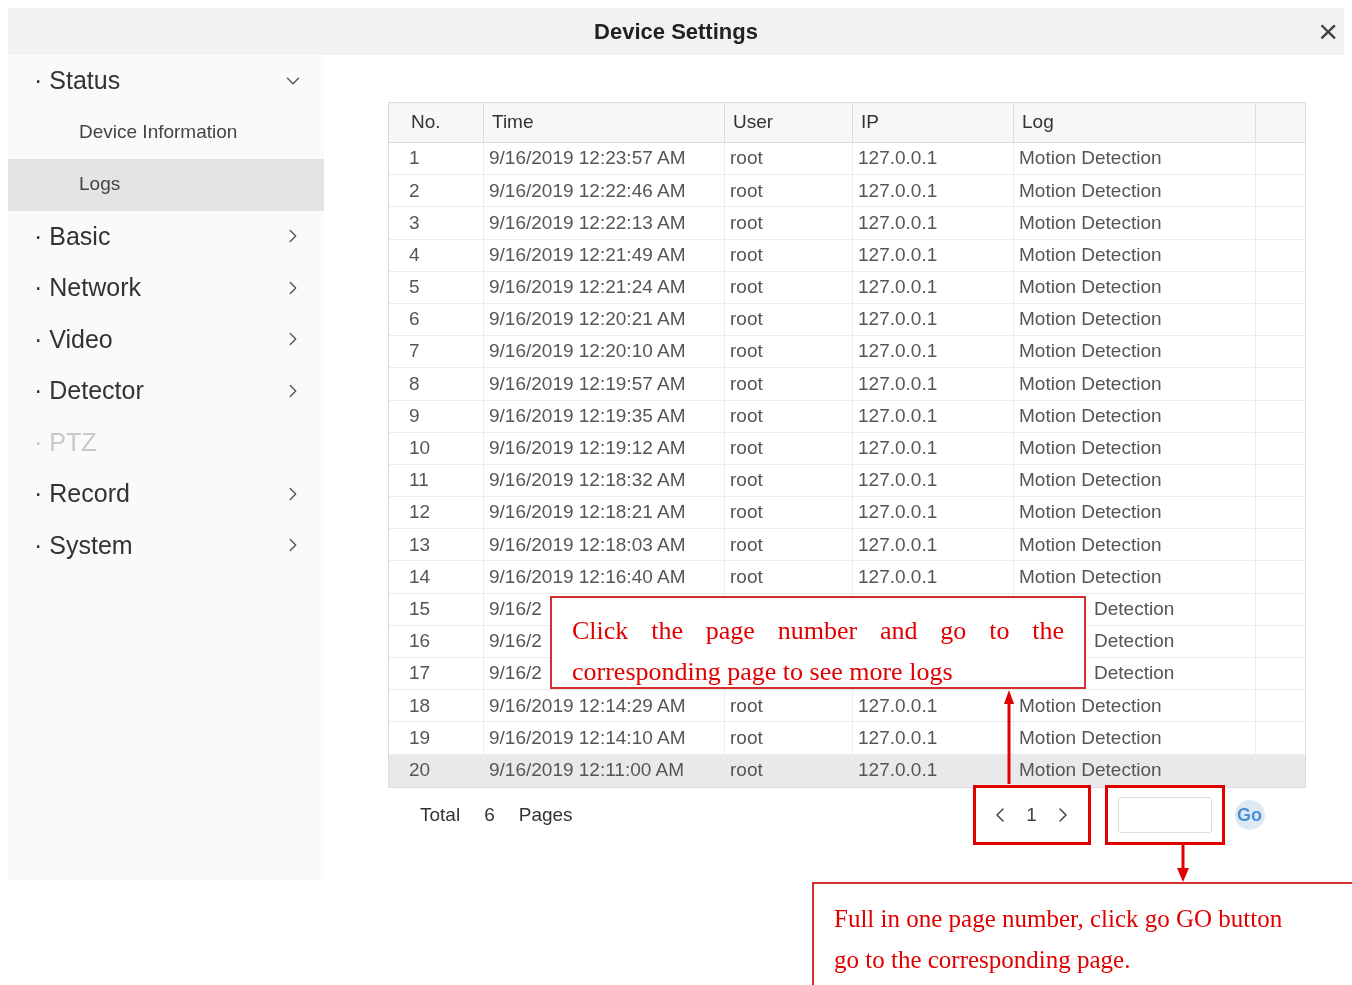 Image resolution: width=1352 pixels, height=985 pixels. Describe the element at coordinates (166, 184) in the screenshot. I see `sidebar-subitem: Logs` at that location.